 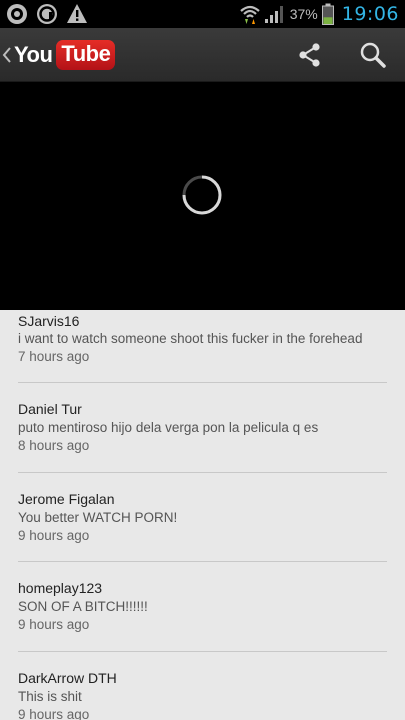 I want to click on status-bar: 37% 19:06, so click(x=202, y=14).